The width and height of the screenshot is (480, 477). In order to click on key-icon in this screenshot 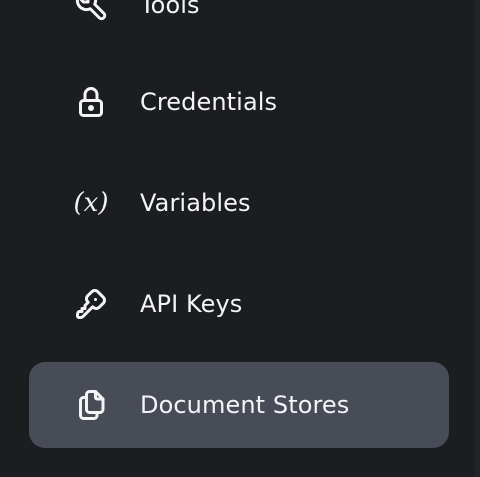, I will do `click(91, 304)`.